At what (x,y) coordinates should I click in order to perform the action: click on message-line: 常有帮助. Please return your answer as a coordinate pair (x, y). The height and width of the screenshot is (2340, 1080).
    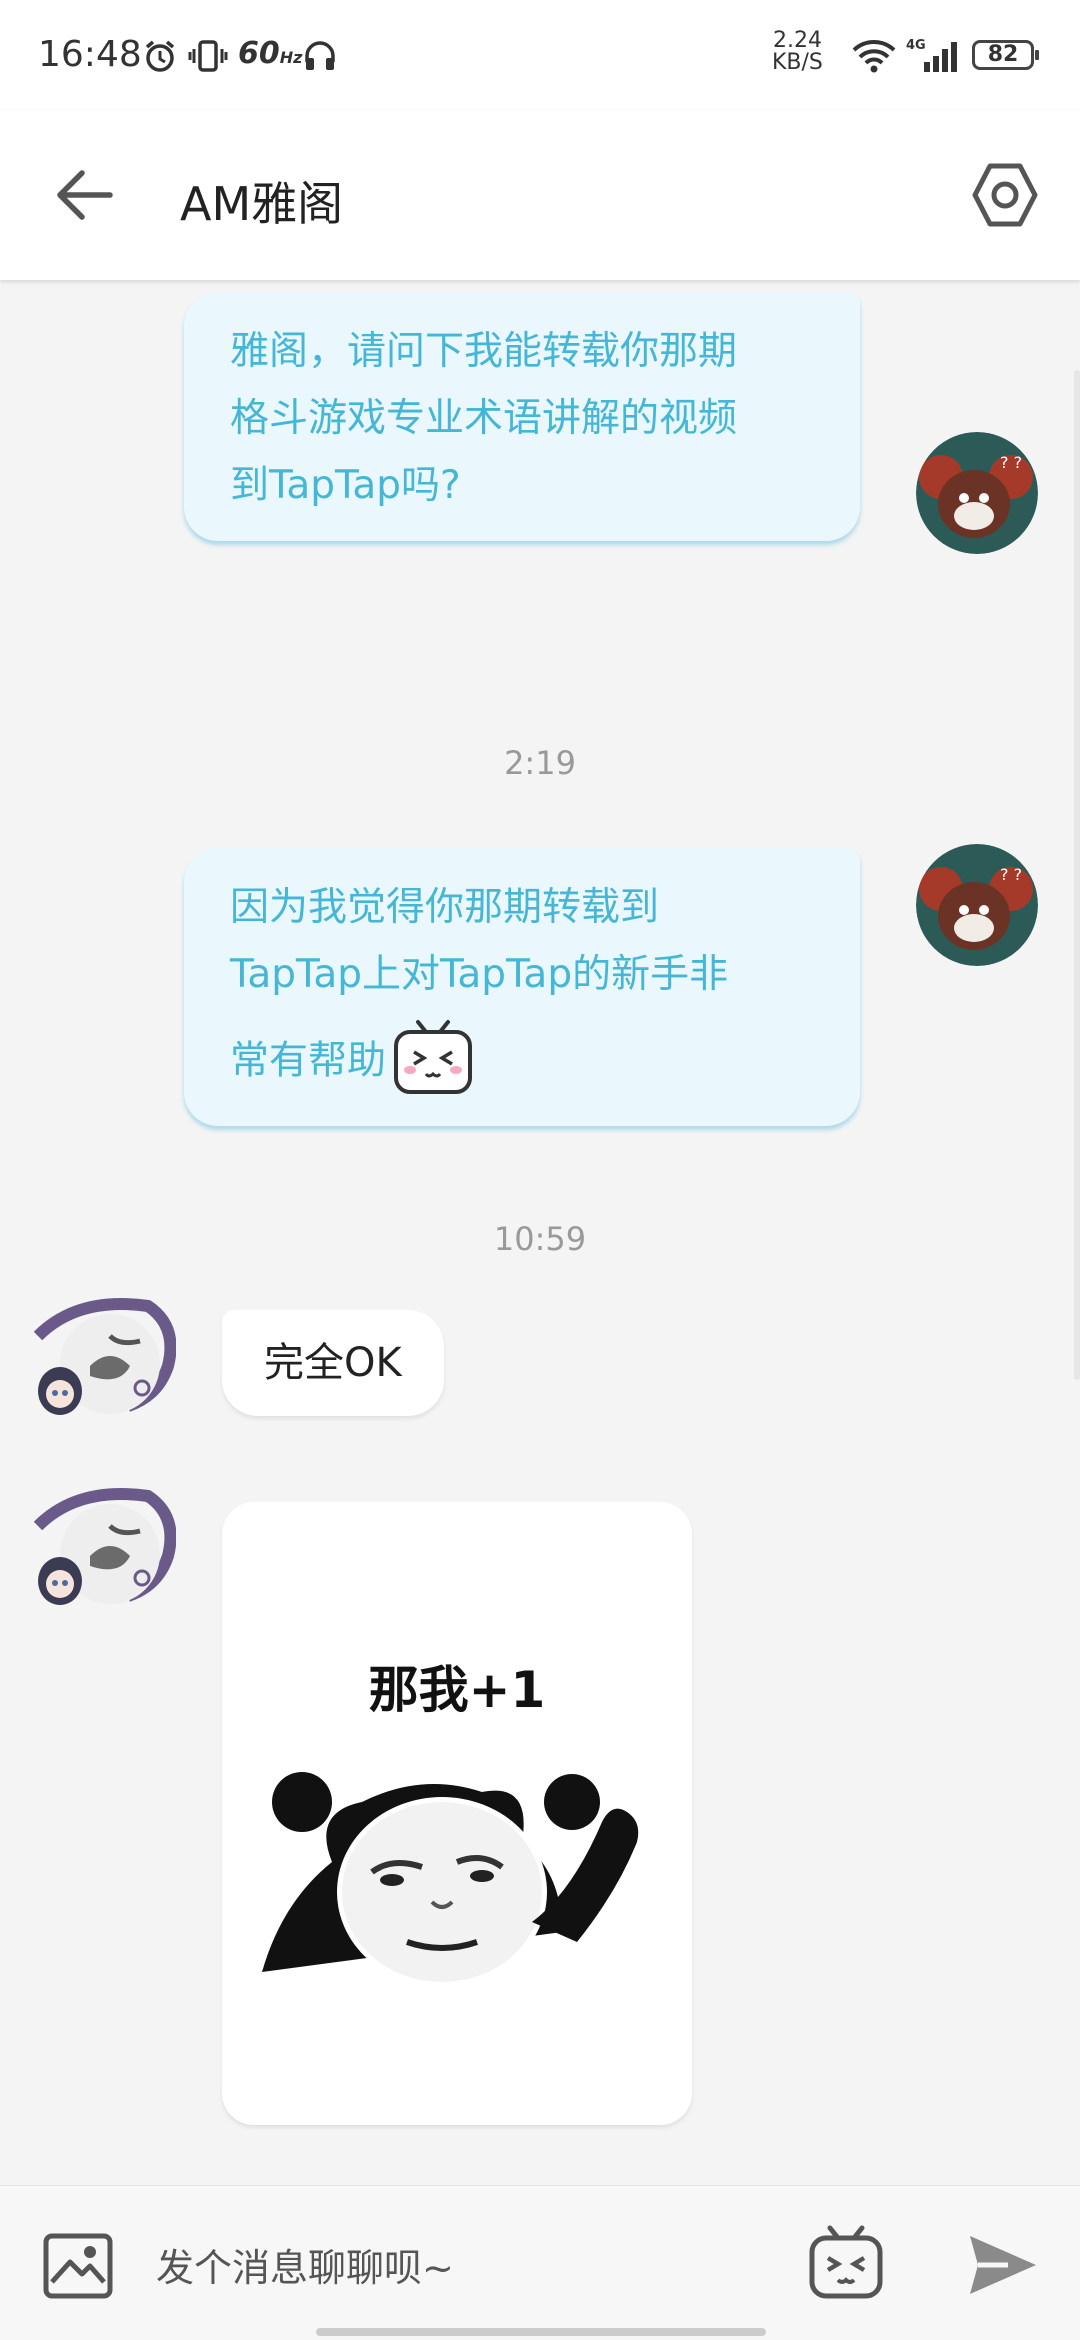
    Looking at the image, I should click on (522, 1062).